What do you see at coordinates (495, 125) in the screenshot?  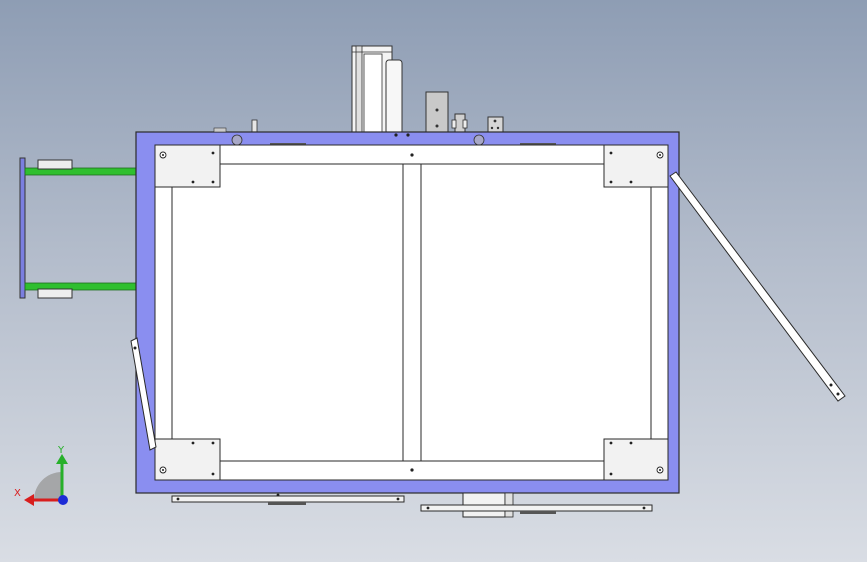 I see `switch-block` at bounding box center [495, 125].